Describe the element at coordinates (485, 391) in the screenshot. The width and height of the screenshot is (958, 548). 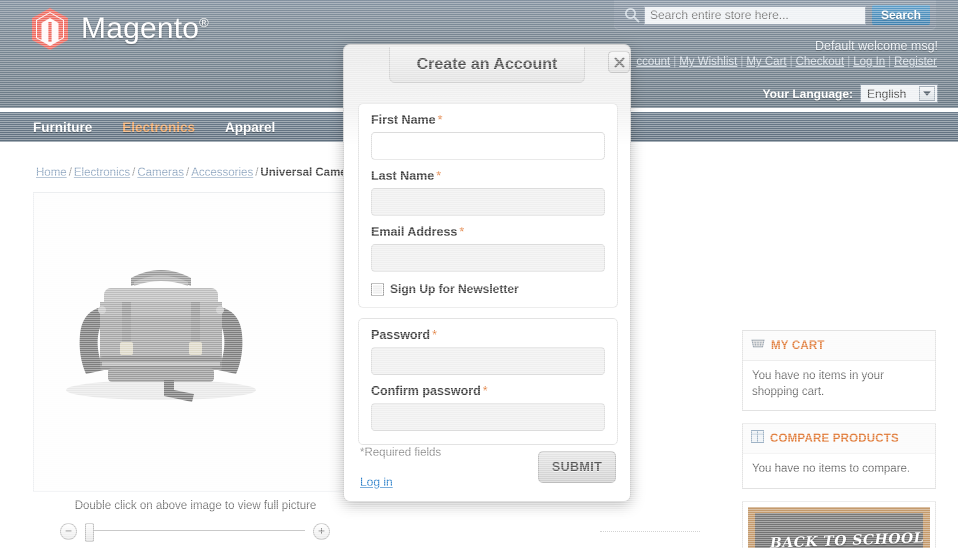
I see `confirm-password-required-marker: *` at that location.